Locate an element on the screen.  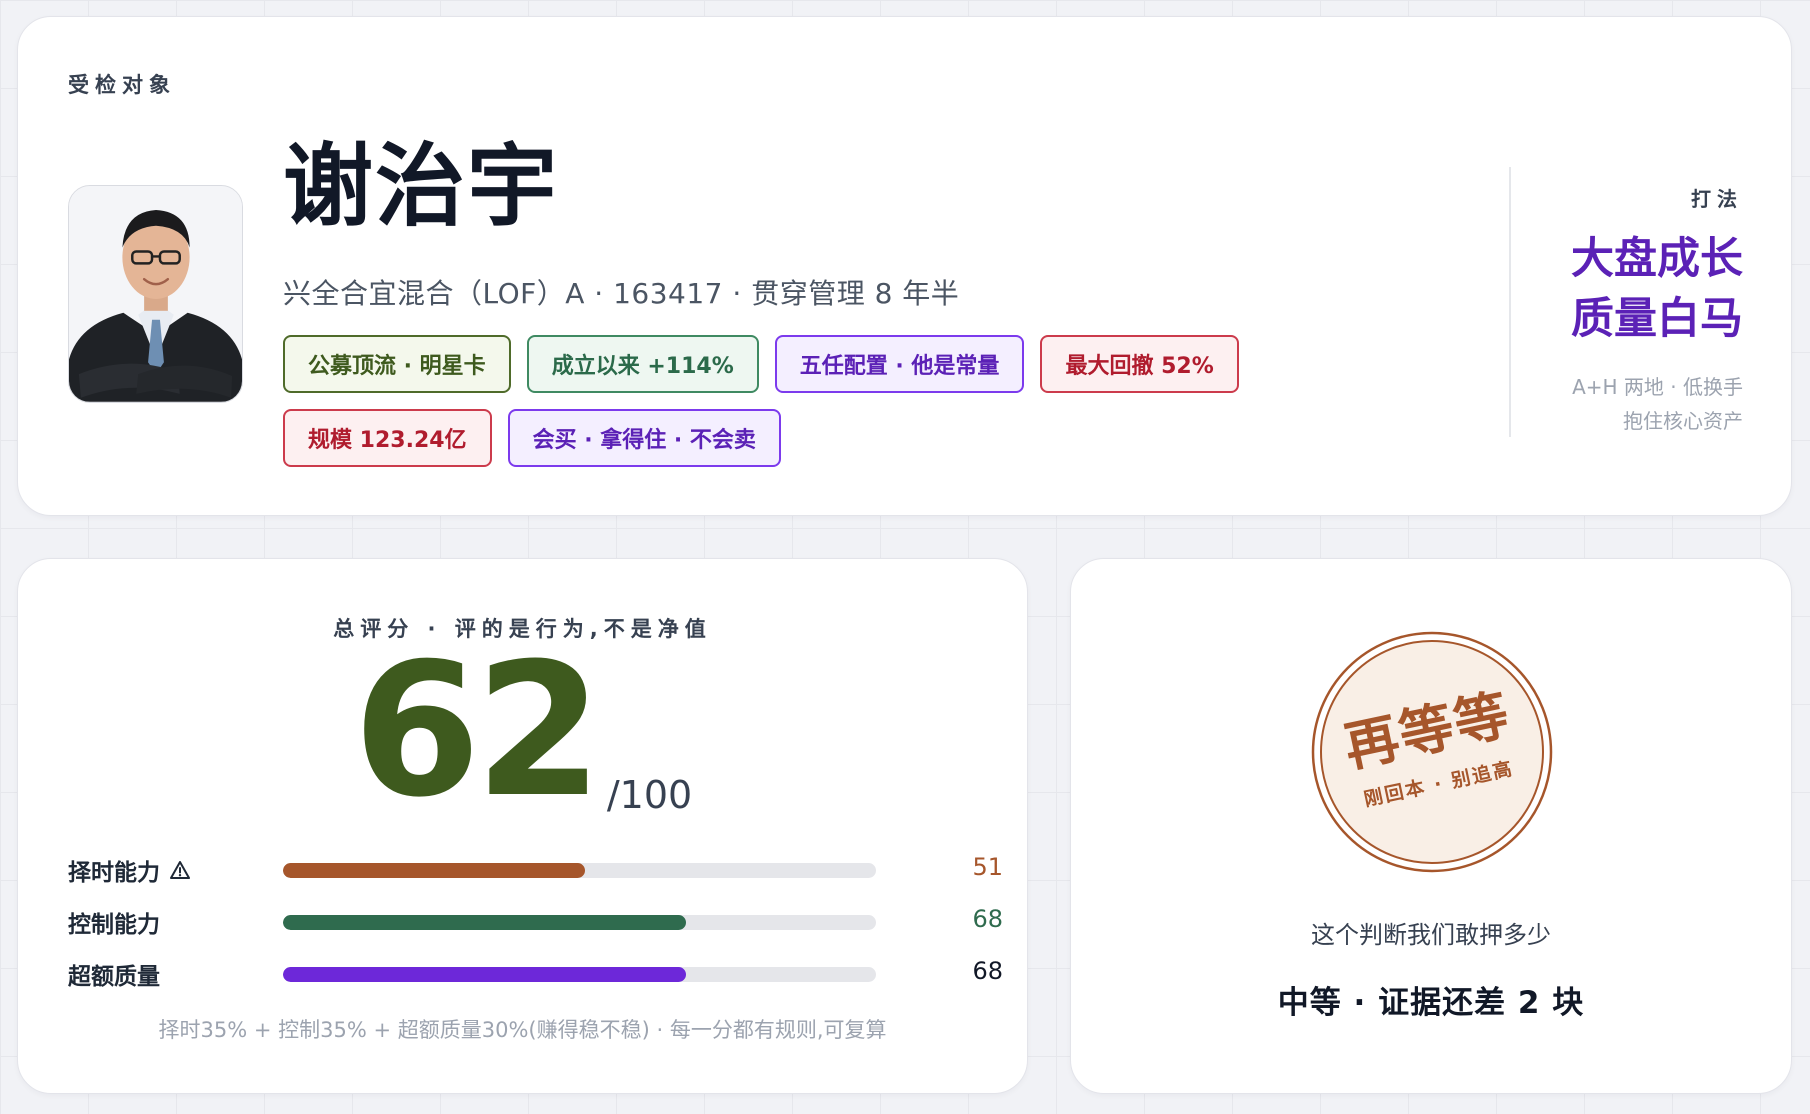
tag-star-card: 公募顶流 · 明星卡 is located at coordinates (397, 364).